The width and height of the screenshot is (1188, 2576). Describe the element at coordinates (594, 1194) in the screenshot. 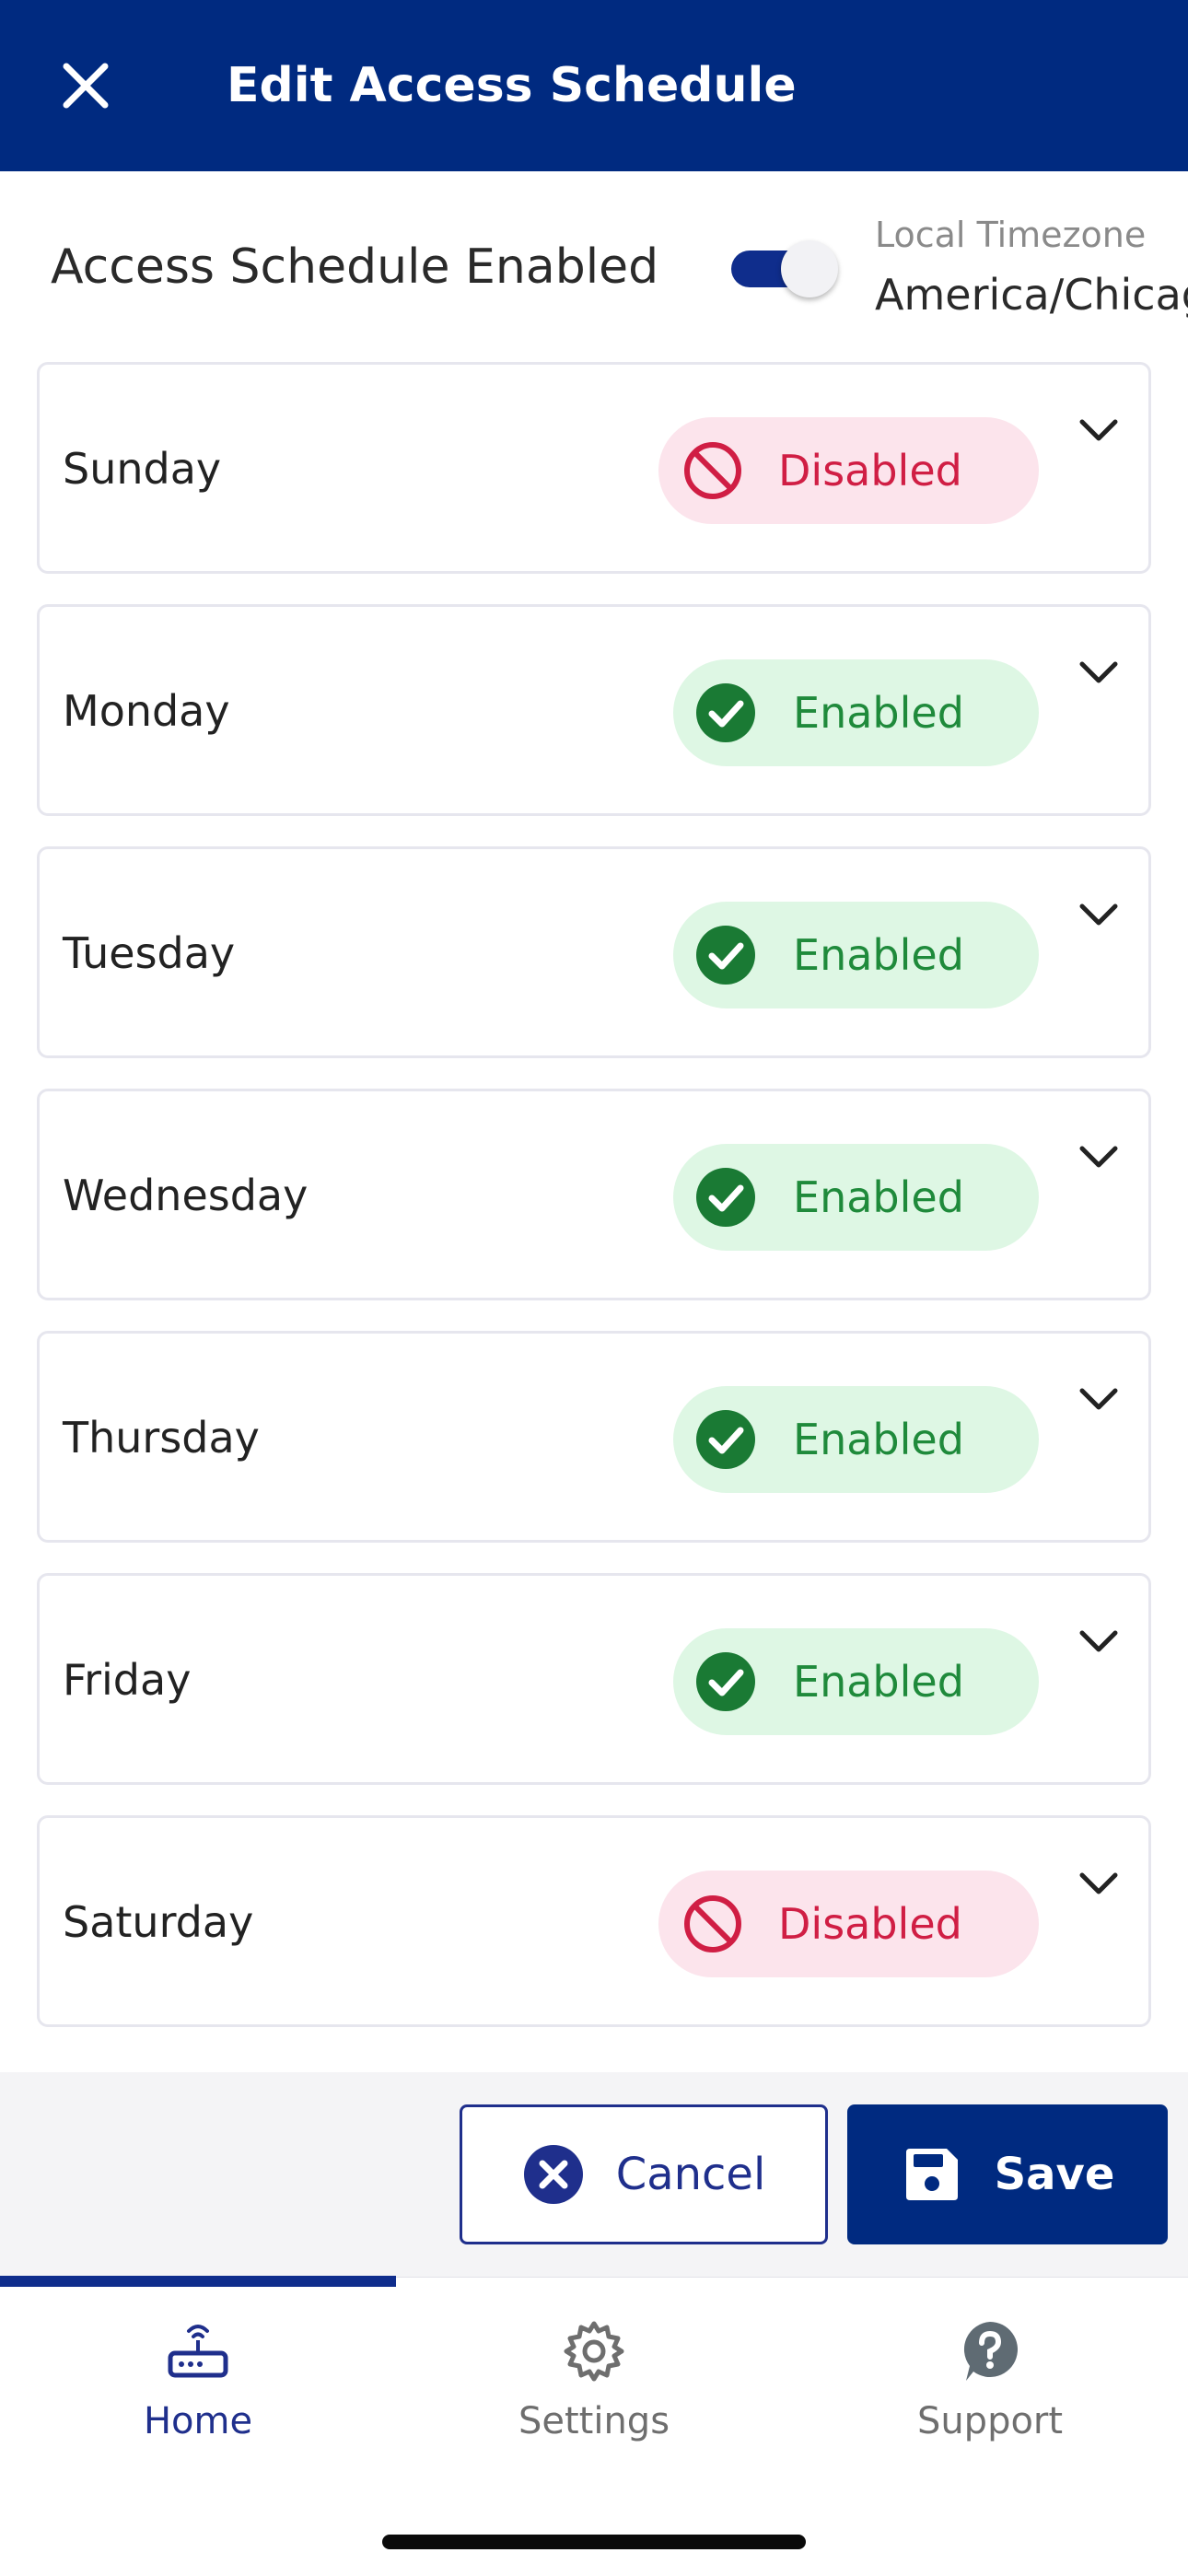

I see `day-card-wednesday: Wednesday Enabled` at that location.